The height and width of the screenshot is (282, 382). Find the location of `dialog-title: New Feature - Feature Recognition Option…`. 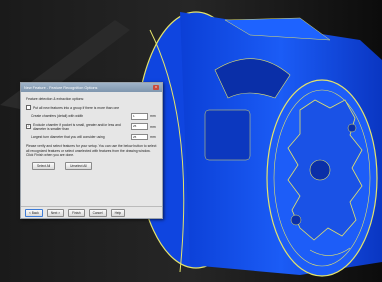

dialog-title: New Feature - Feature Recognition Option… is located at coordinates (61, 87).